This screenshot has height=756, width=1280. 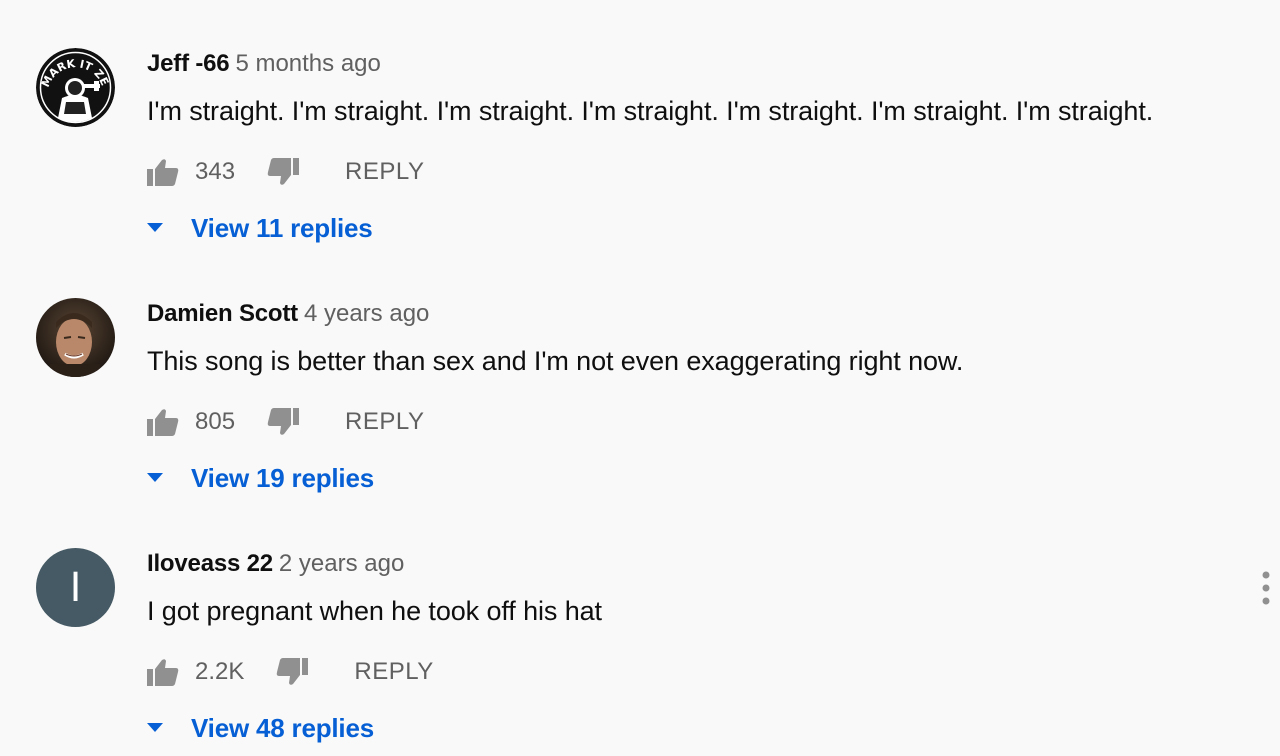 What do you see at coordinates (307, 63) in the screenshot?
I see `comment-timestamp: 5 months ago` at bounding box center [307, 63].